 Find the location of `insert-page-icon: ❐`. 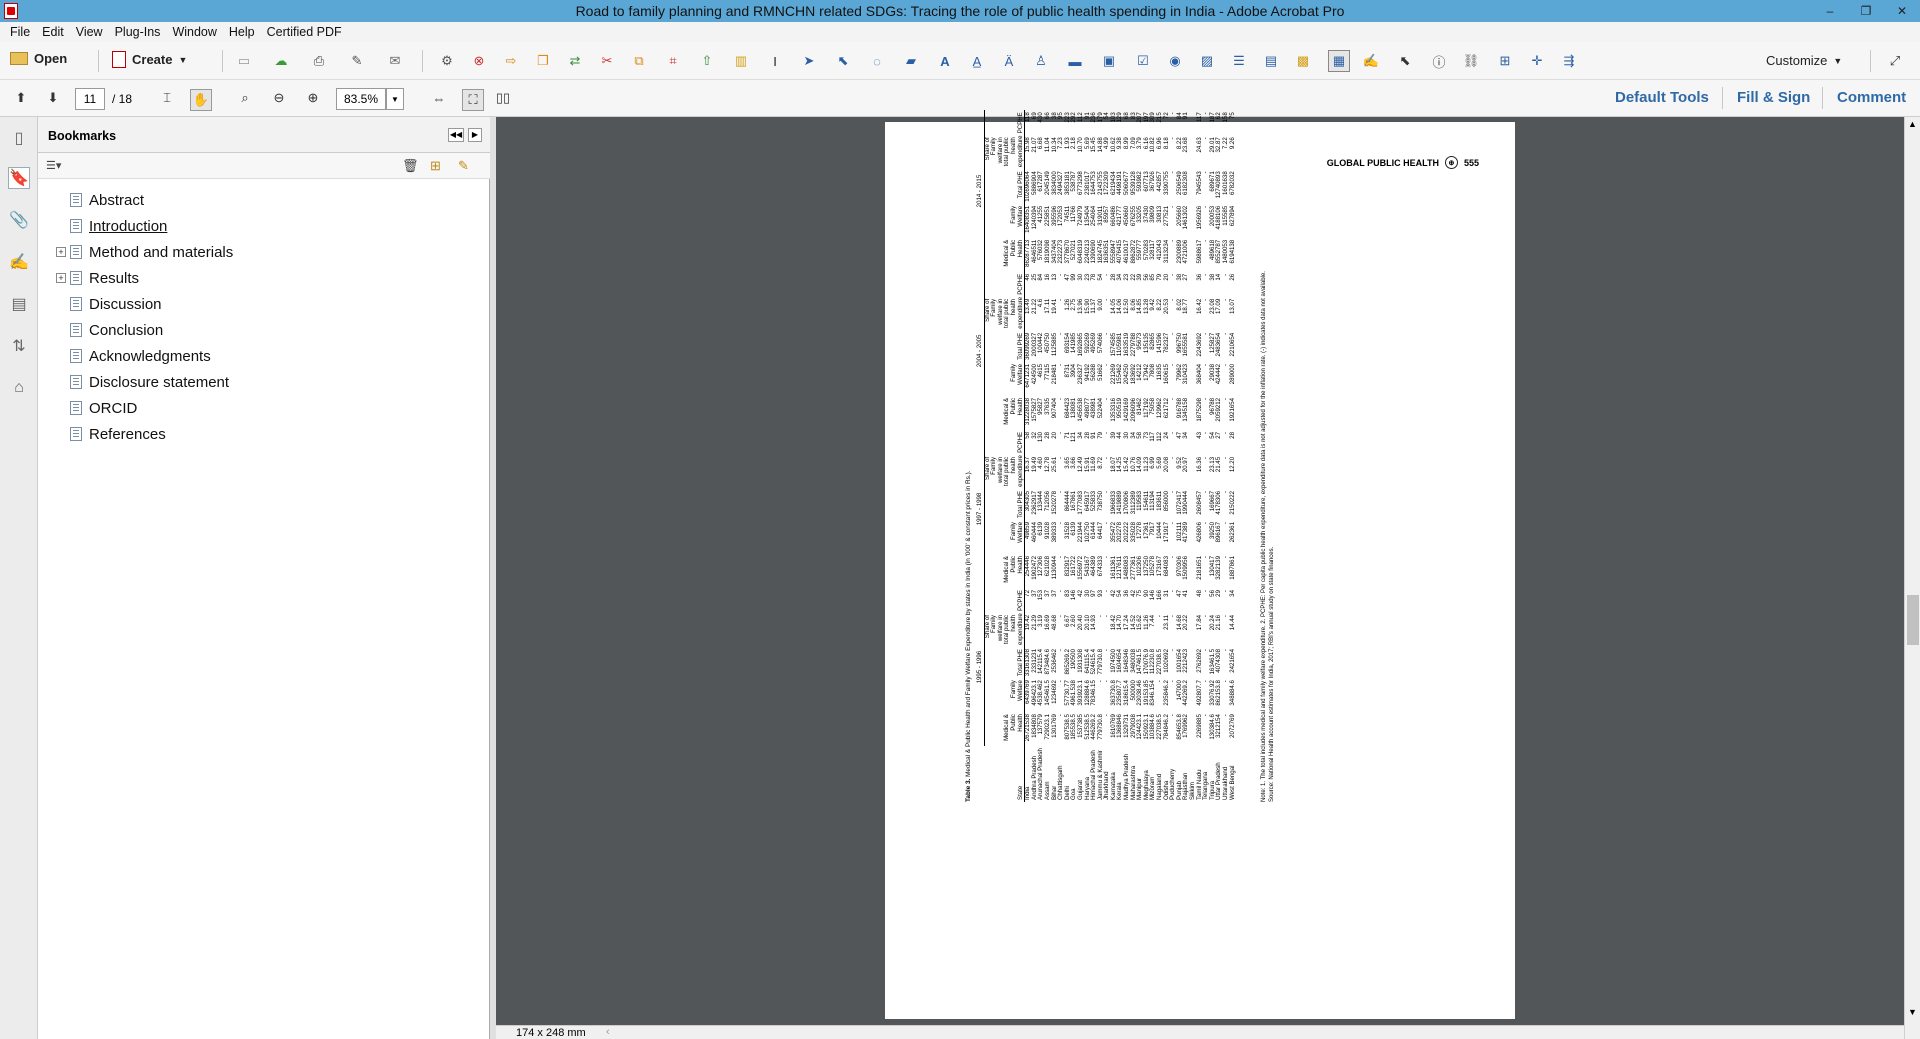

insert-page-icon: ❐ is located at coordinates (543, 61).